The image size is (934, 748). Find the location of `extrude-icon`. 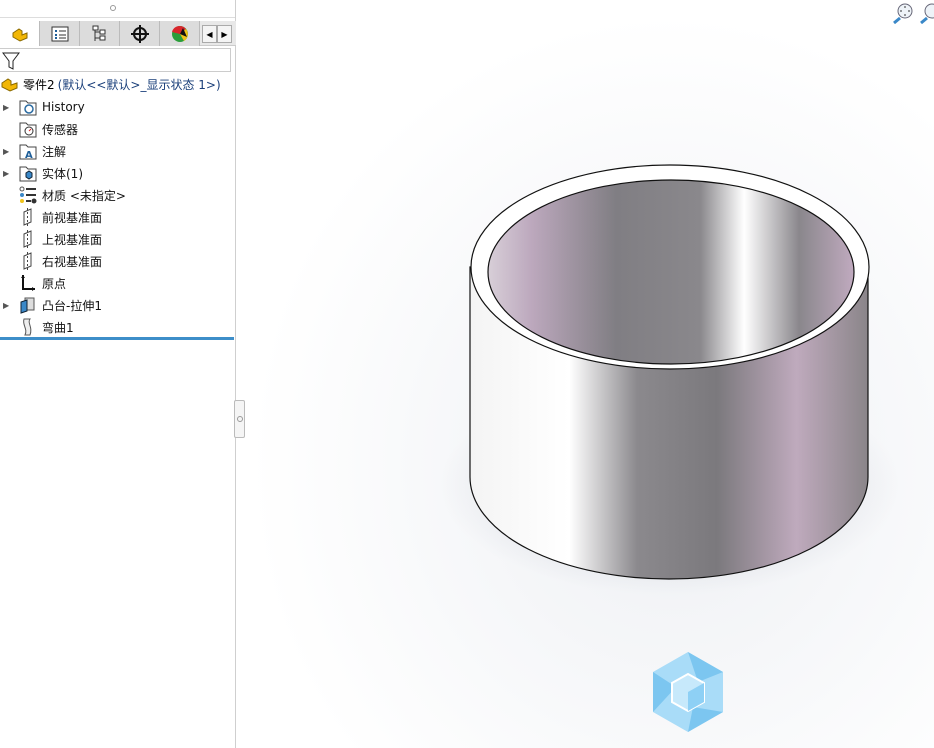

extrude-icon is located at coordinates (28, 305).